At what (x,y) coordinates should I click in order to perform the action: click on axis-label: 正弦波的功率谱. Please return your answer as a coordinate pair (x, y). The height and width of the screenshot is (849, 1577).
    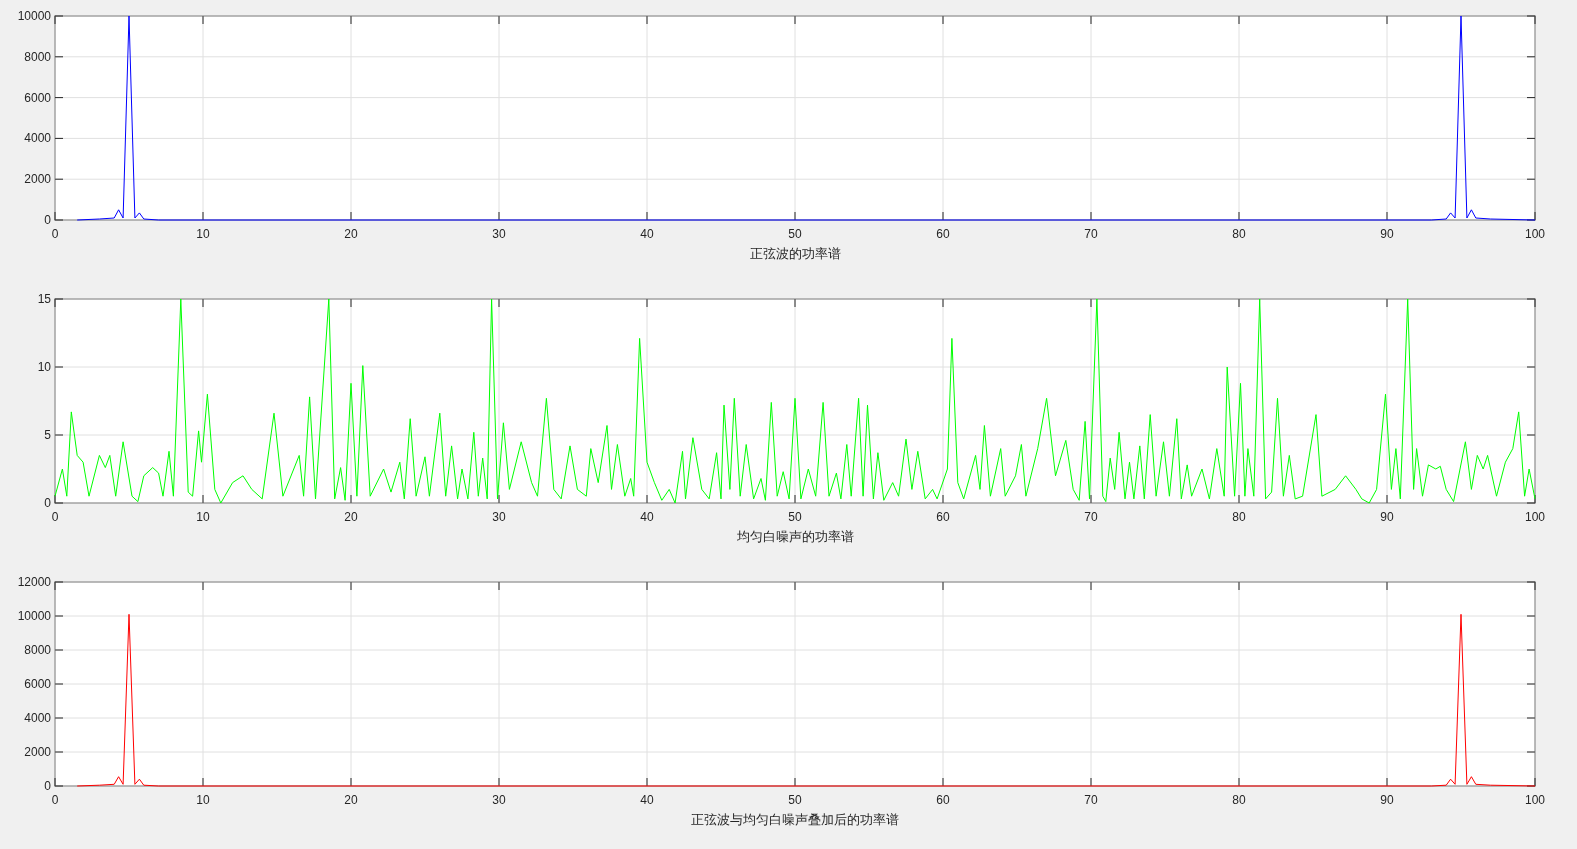
    Looking at the image, I should click on (795, 253).